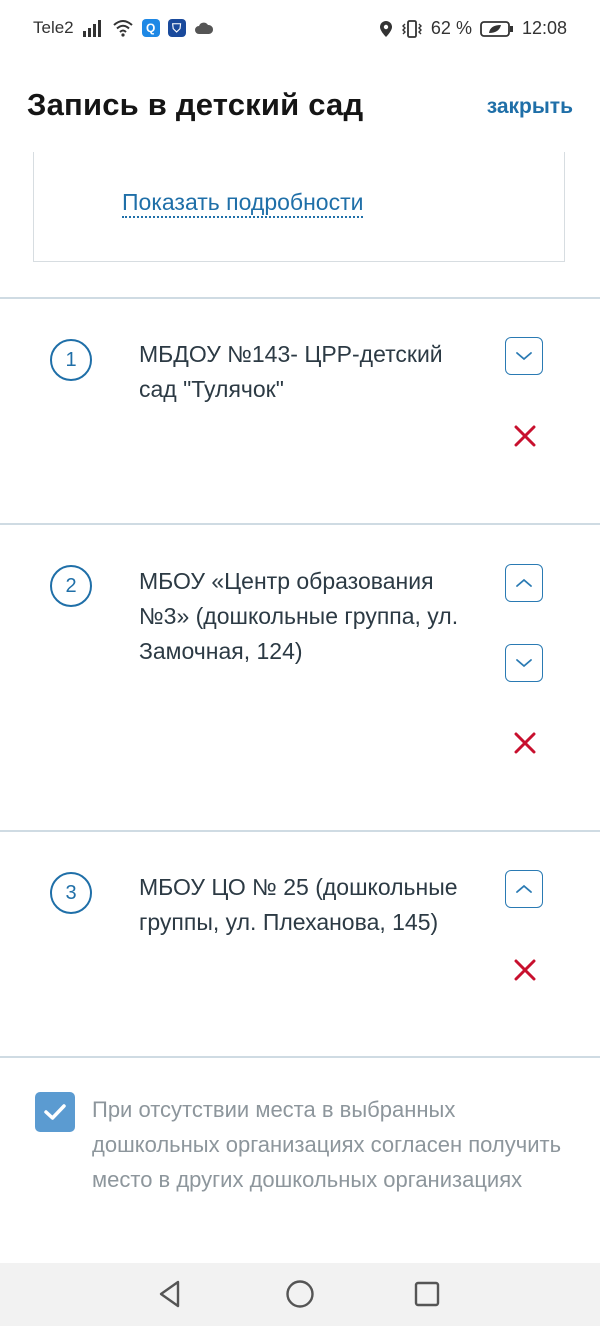  What do you see at coordinates (496, 28) in the screenshot?
I see `battery-saver-icon` at bounding box center [496, 28].